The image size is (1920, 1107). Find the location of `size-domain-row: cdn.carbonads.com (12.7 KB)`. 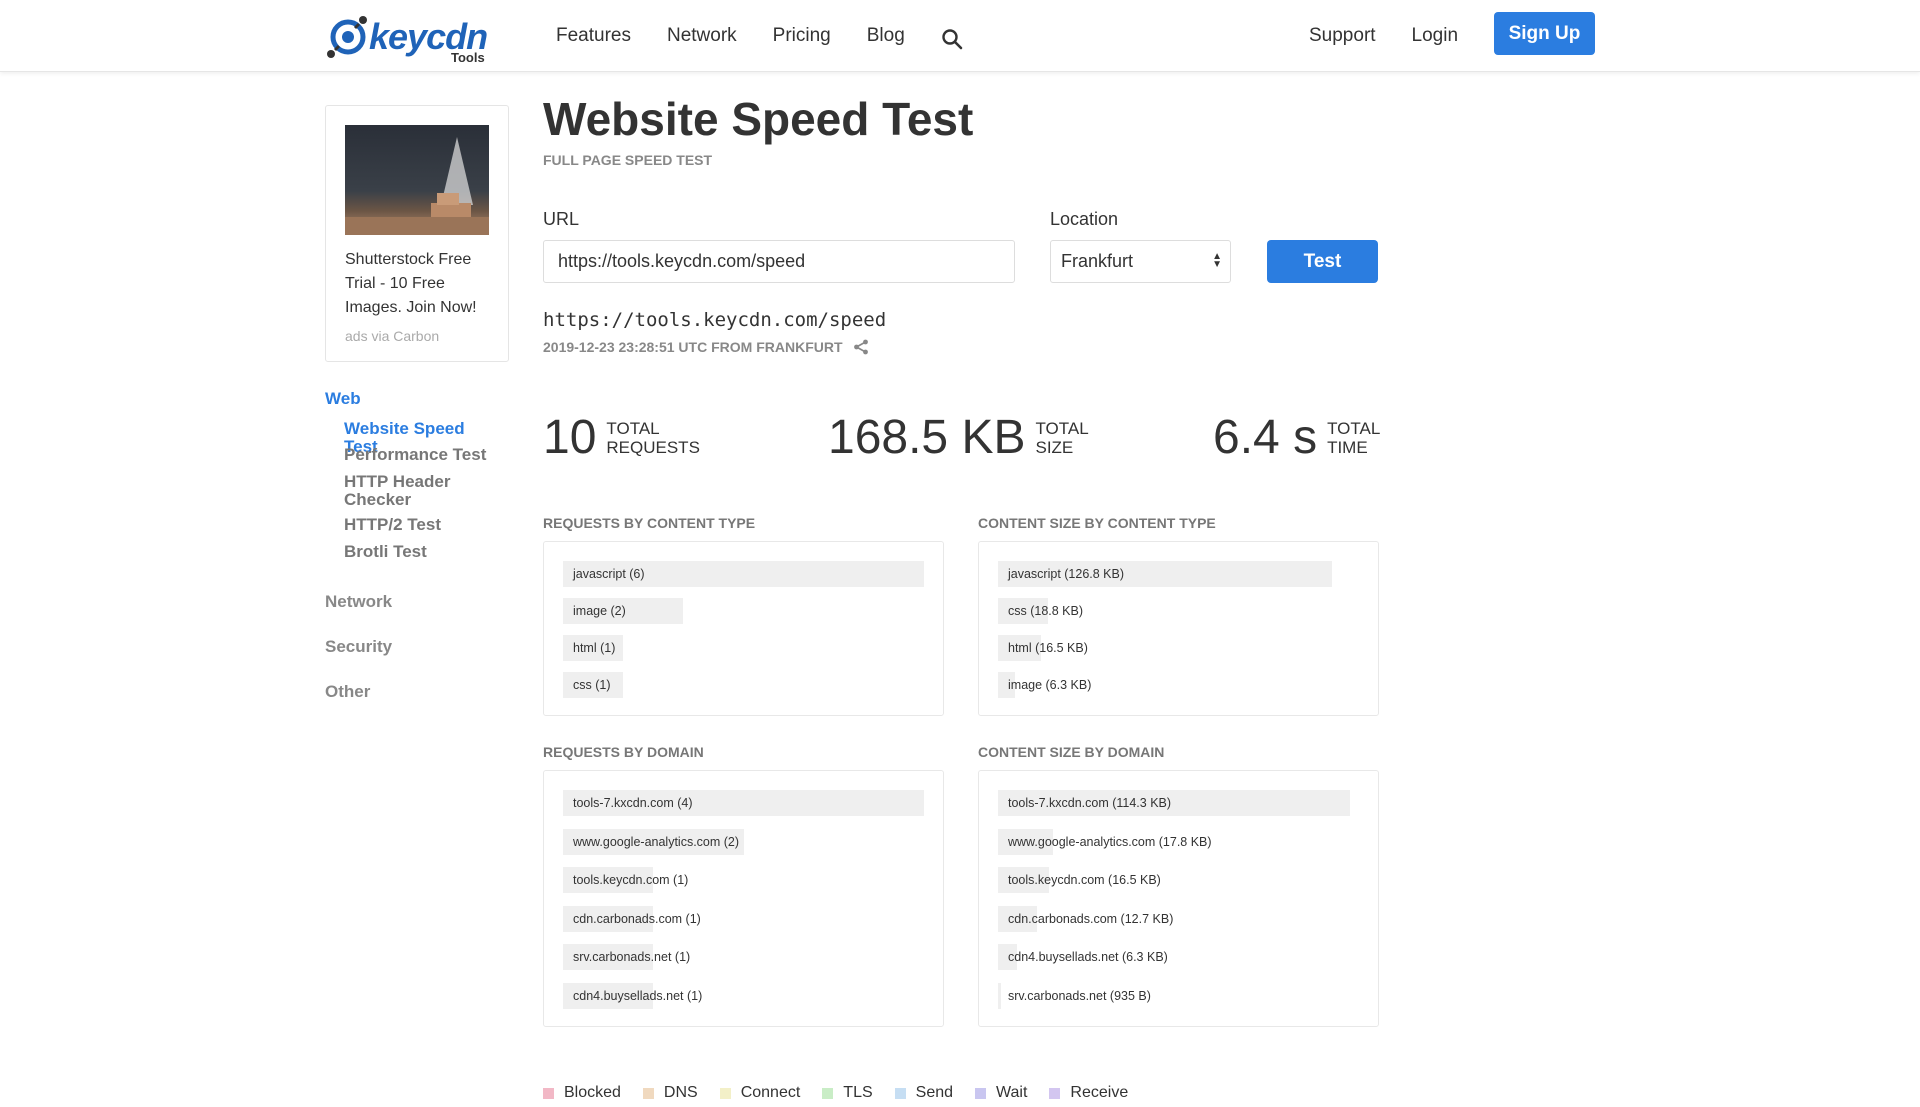

size-domain-row: cdn.carbonads.com (12.7 KB) is located at coordinates (1174, 918).